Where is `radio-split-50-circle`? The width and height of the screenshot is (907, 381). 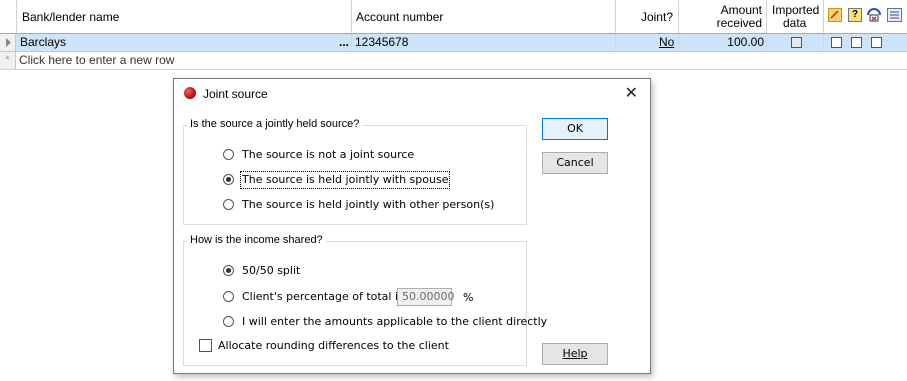
radio-split-50-circle is located at coordinates (228, 270).